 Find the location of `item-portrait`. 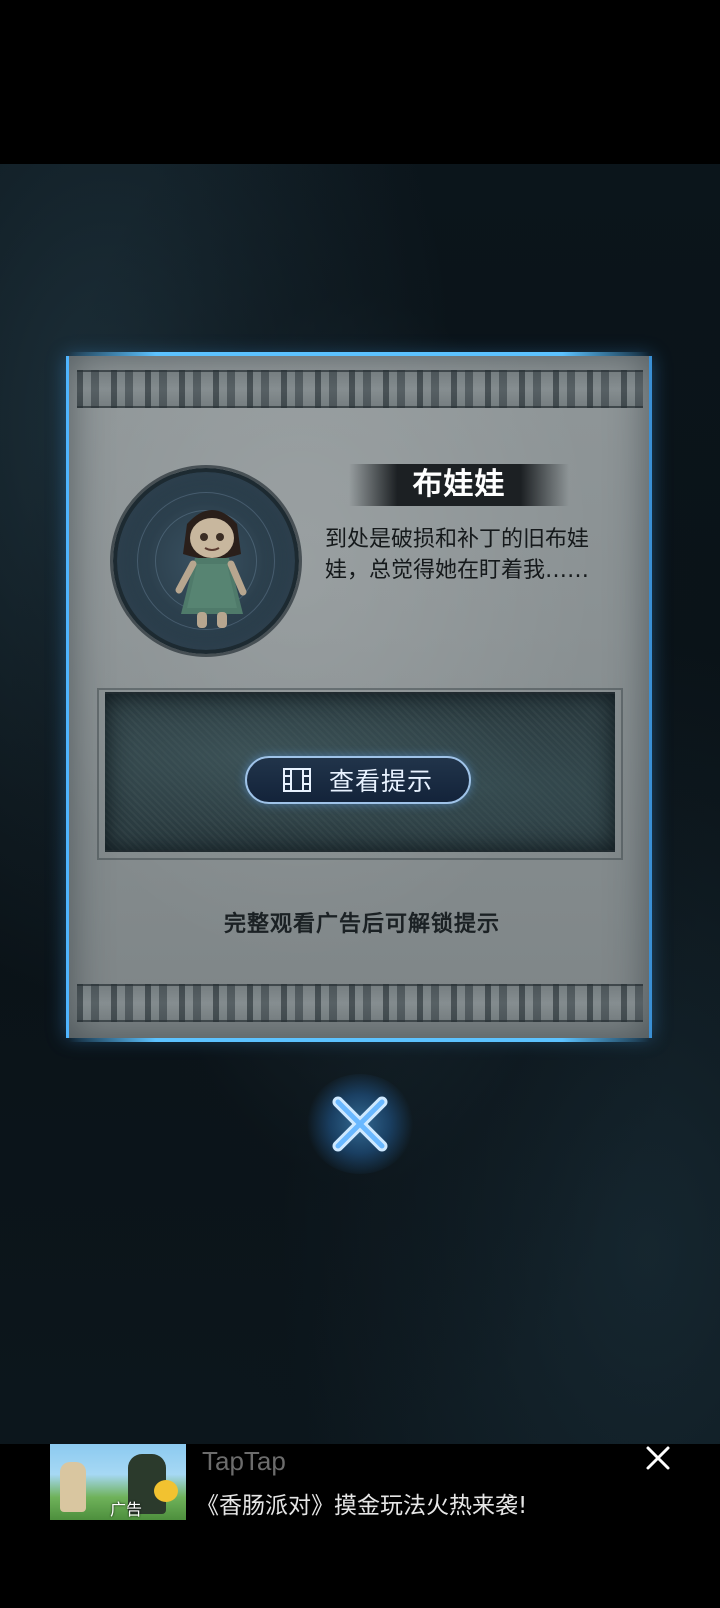

item-portrait is located at coordinates (206, 561).